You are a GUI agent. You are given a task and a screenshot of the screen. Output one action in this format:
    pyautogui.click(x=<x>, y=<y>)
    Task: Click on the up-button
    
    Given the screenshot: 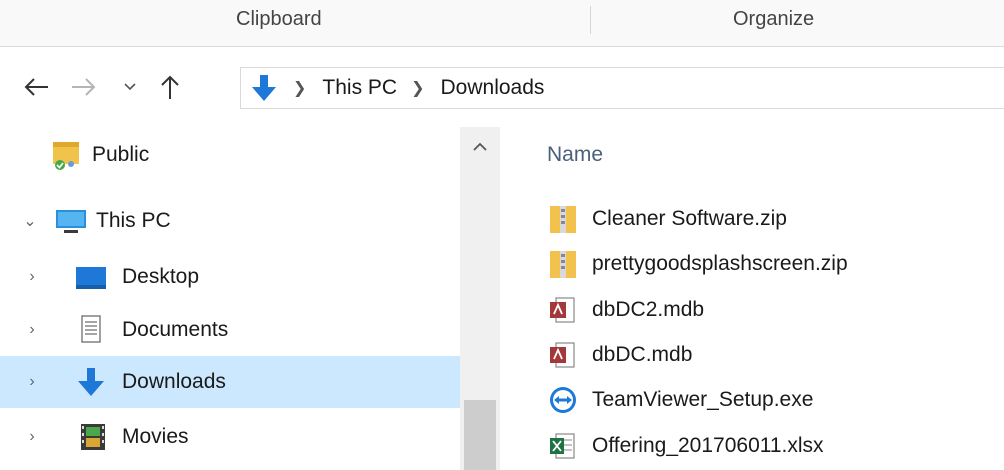 What is the action you would take?
    pyautogui.click(x=170, y=87)
    